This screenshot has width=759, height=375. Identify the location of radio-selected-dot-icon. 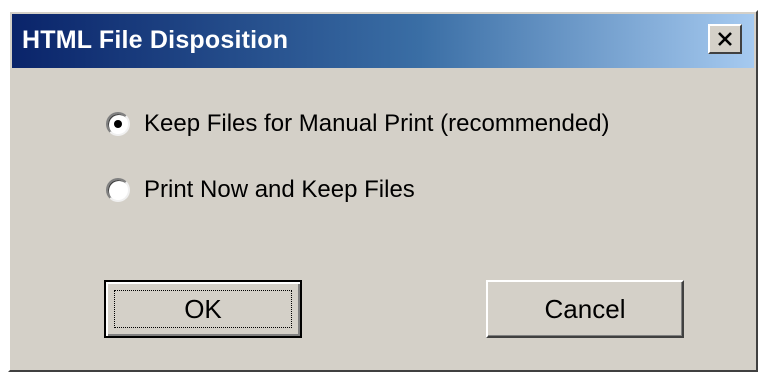
(118, 124).